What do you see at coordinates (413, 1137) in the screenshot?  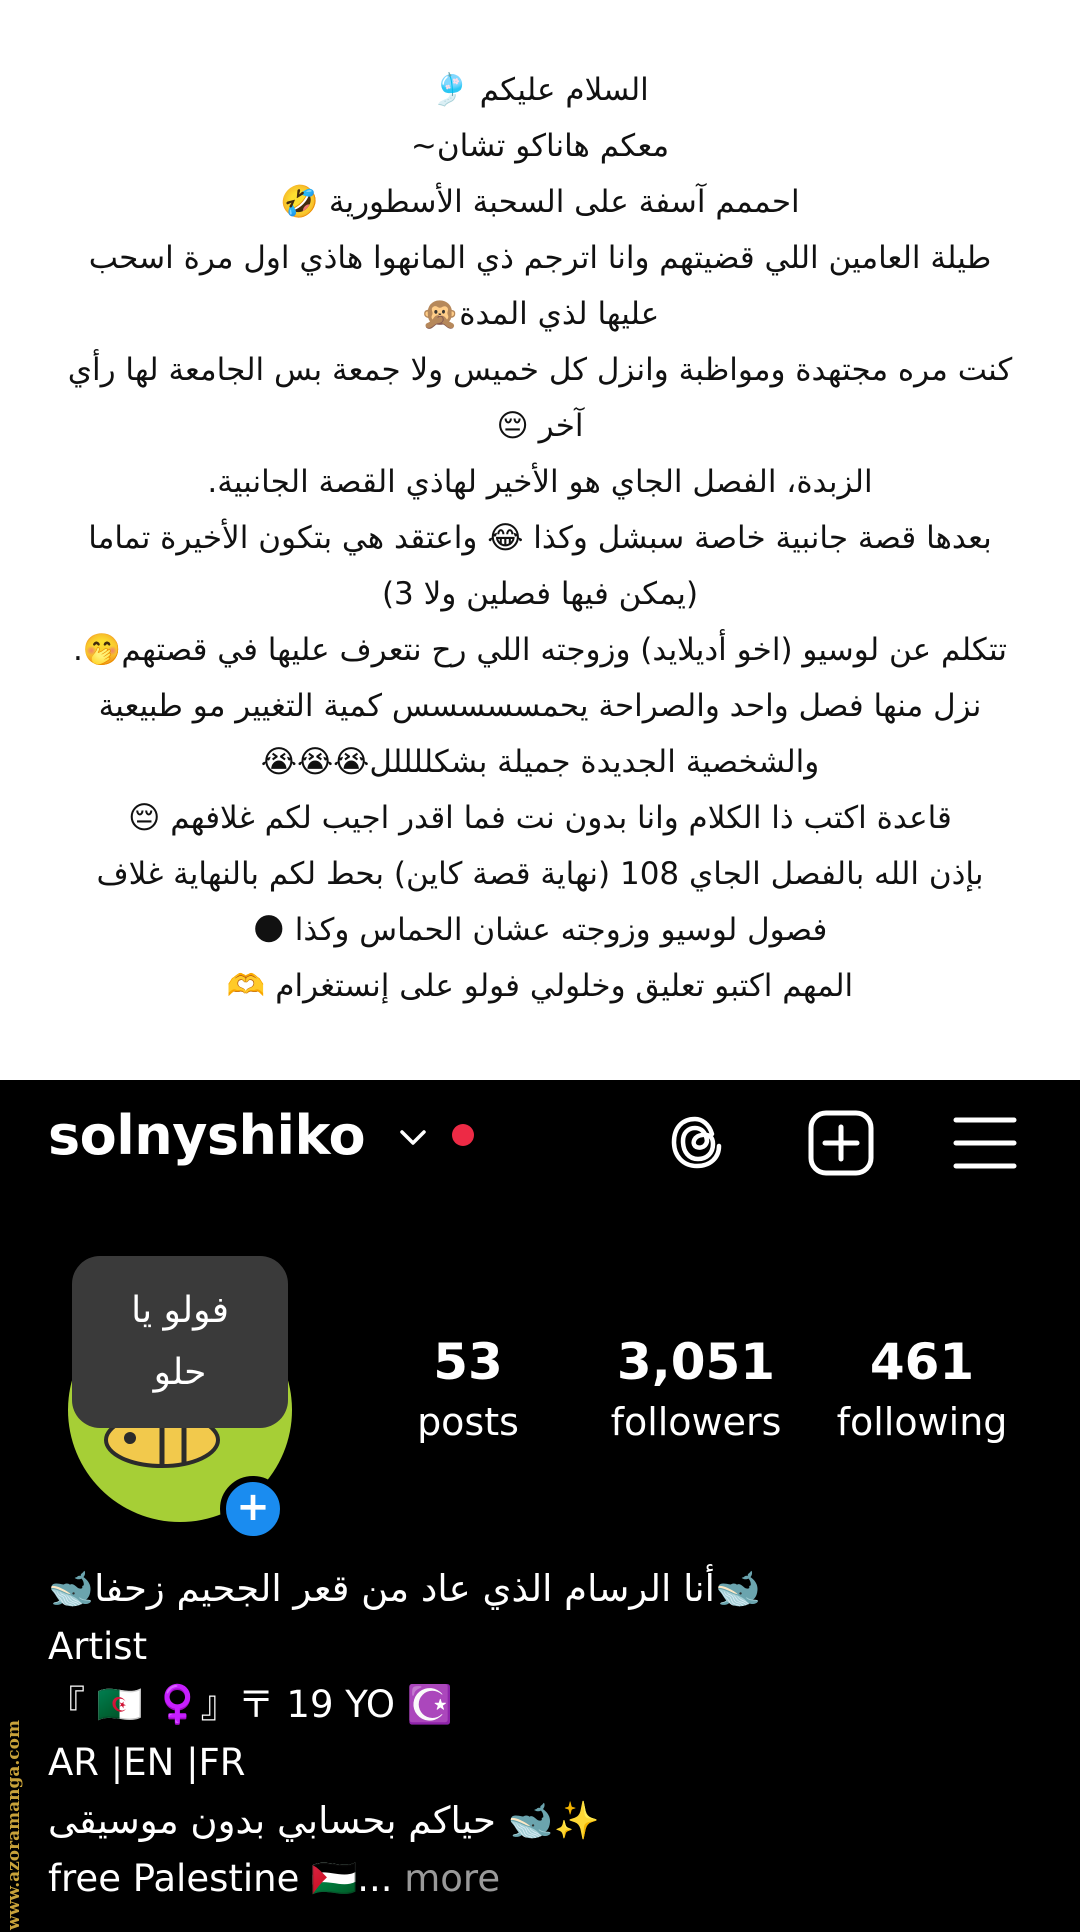 I see `chevron-down-icon` at bounding box center [413, 1137].